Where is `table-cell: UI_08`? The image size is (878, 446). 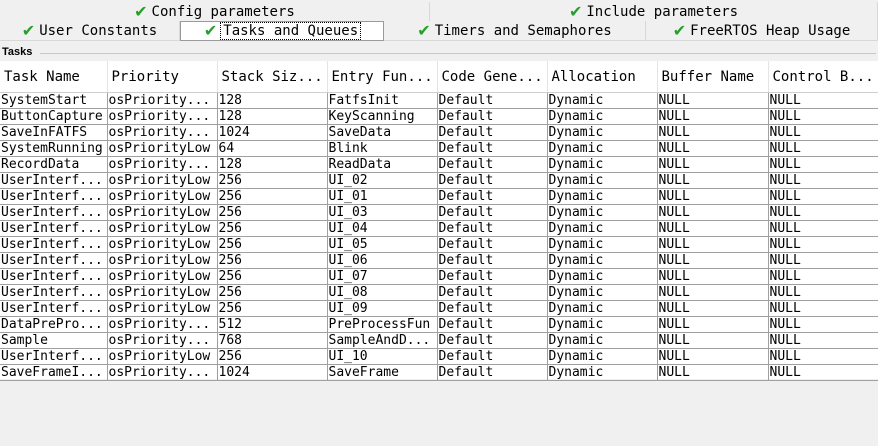
table-cell: UI_08 is located at coordinates (382, 292).